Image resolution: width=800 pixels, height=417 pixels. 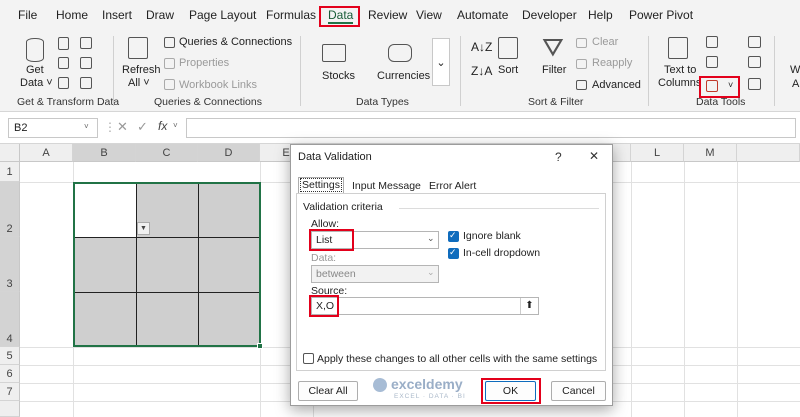 I want to click on row-header: 4, so click(x=10, y=319).